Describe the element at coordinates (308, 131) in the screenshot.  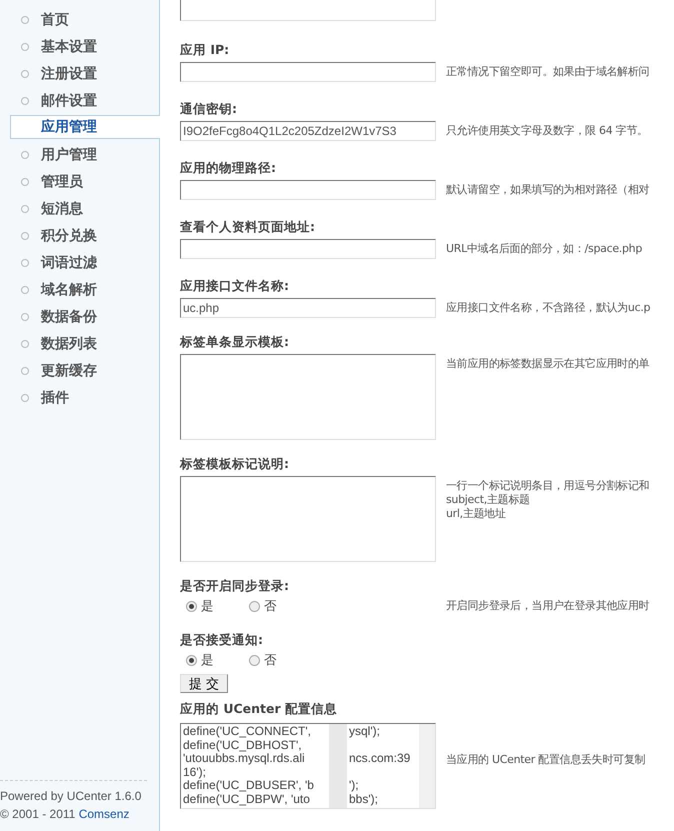
I see `text-field: I9O2feFcg8o4Q1L2c205ZdzeI2W1v7S3` at that location.